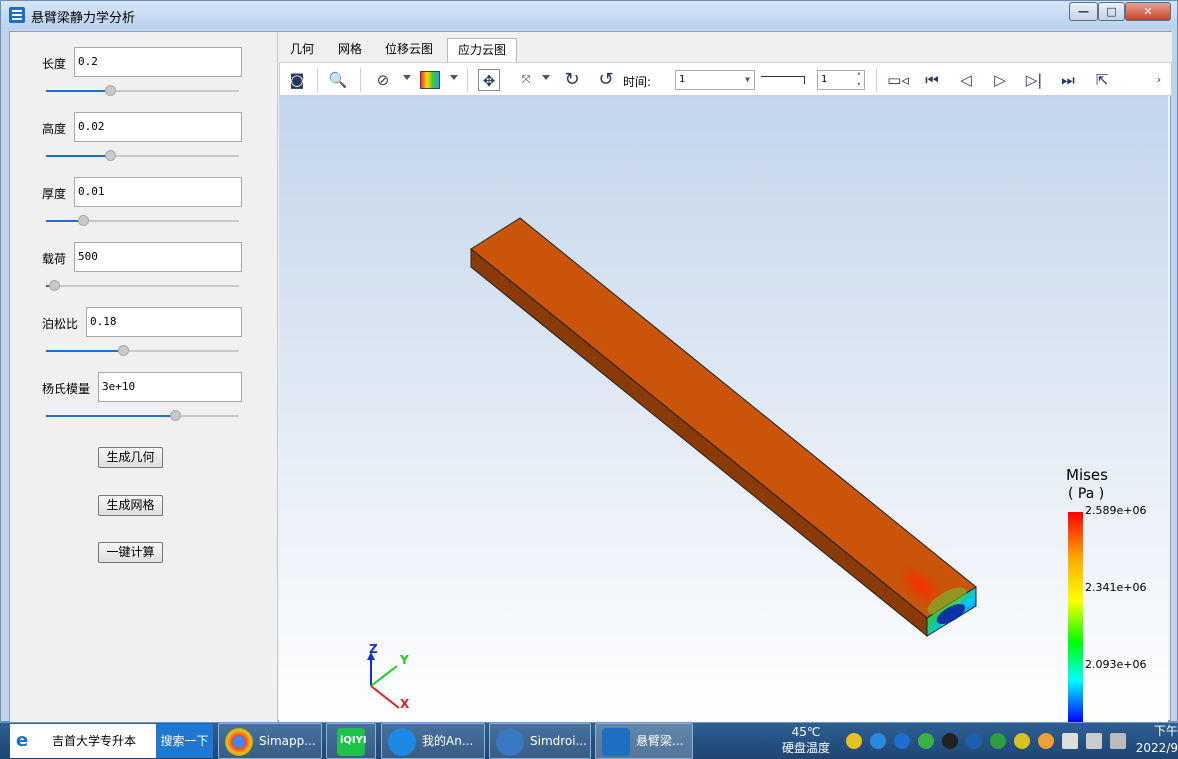 This screenshot has height=759, width=1178. What do you see at coordinates (1115, 587) in the screenshot?
I see `legend-tick-mid: 2.341e+06` at bounding box center [1115, 587].